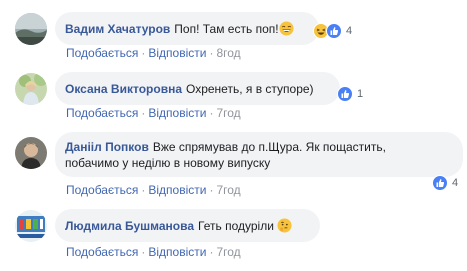 This screenshot has height=271, width=467. What do you see at coordinates (226, 29) in the screenshot?
I see `comment-text: Поп! Там есть поп!` at bounding box center [226, 29].